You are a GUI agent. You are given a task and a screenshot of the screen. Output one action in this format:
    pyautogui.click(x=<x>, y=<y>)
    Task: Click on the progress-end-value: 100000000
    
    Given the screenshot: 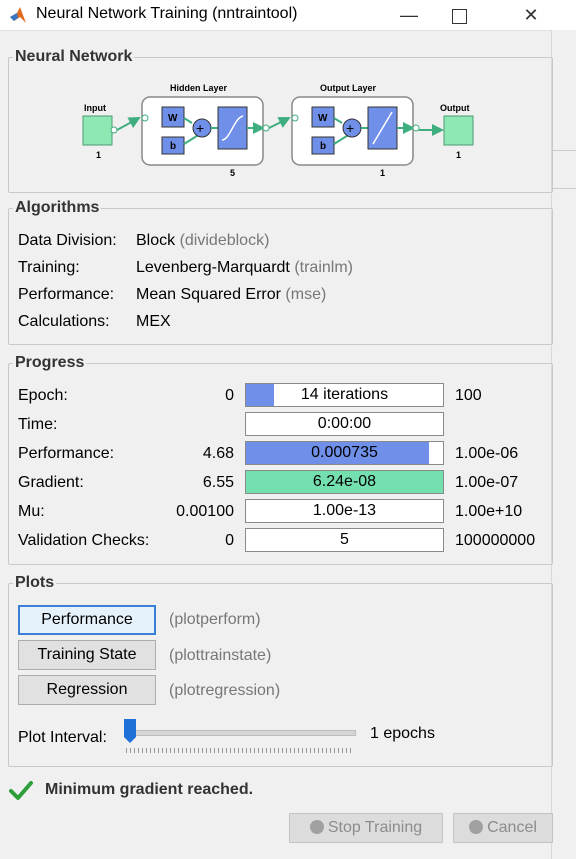 What is the action you would take?
    pyautogui.click(x=495, y=540)
    